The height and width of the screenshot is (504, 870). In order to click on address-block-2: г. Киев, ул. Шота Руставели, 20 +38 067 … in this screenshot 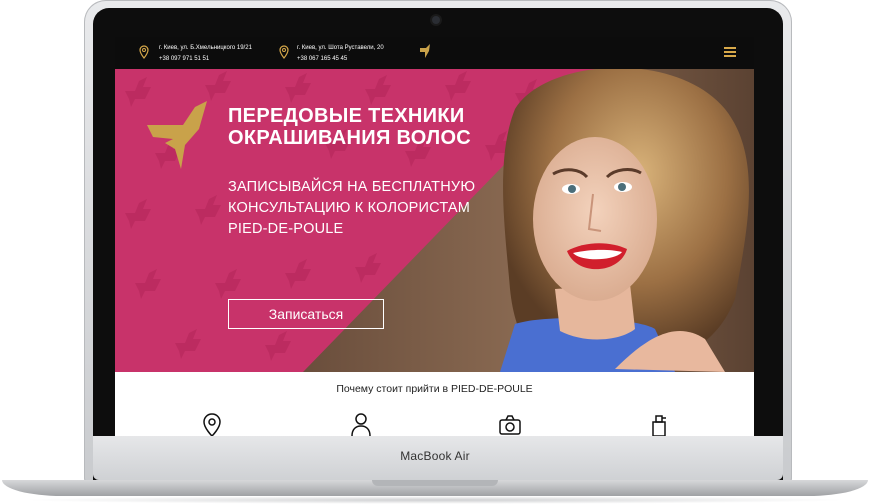, I will do `click(340, 54)`.